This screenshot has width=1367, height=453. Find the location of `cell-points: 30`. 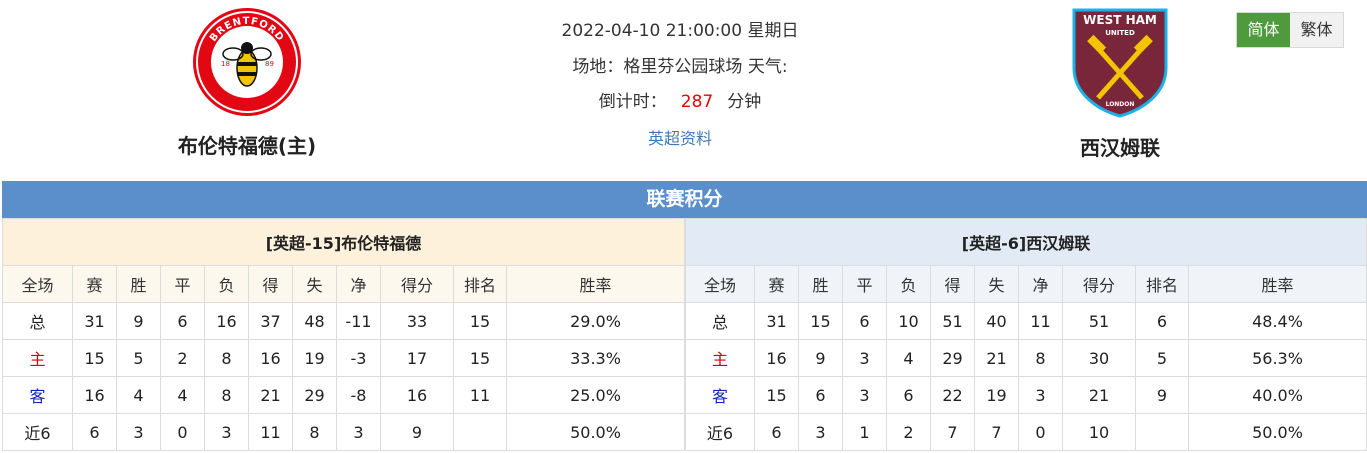

cell-points: 30 is located at coordinates (1099, 358).